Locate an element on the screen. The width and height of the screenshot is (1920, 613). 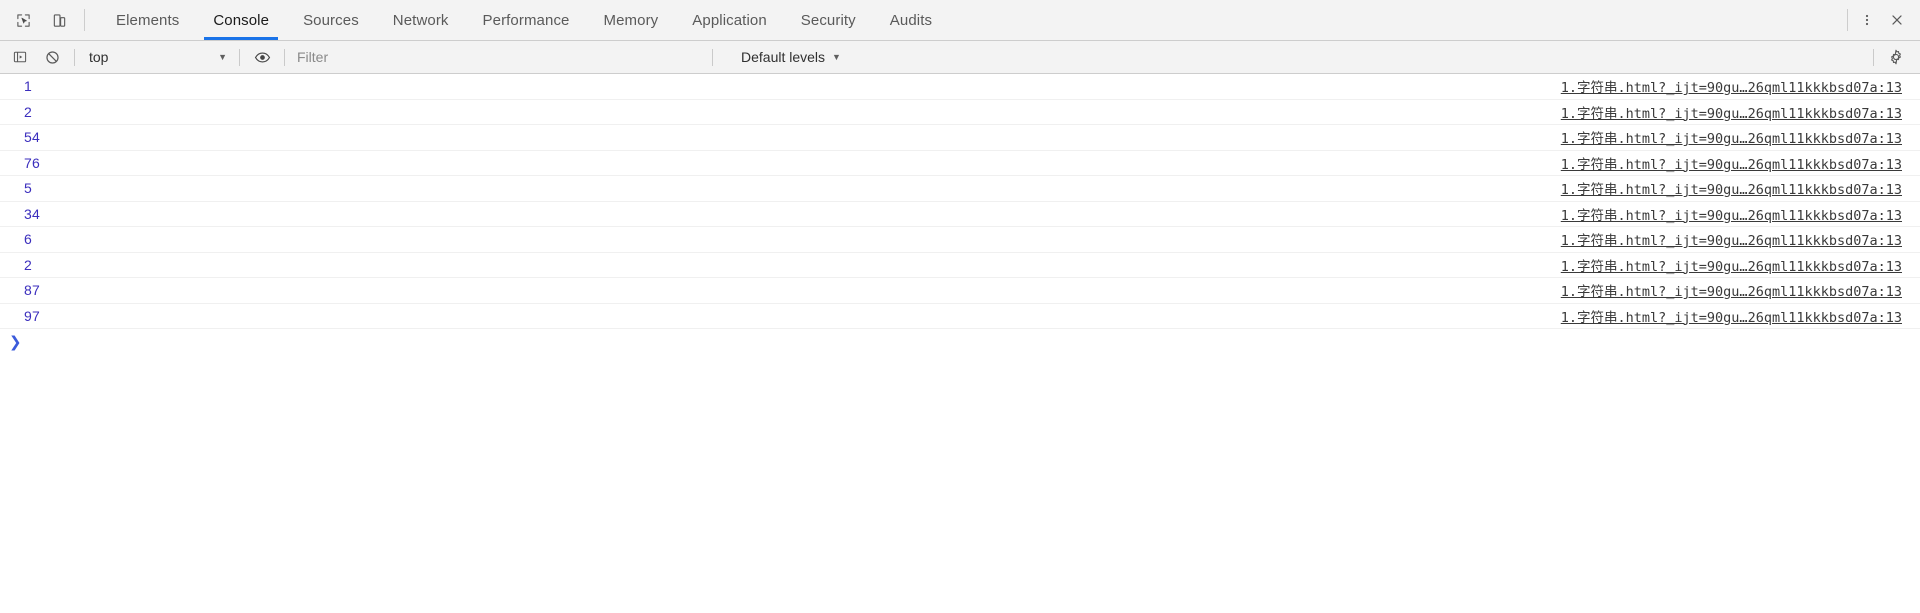
tab-console: Console is located at coordinates (241, 20).